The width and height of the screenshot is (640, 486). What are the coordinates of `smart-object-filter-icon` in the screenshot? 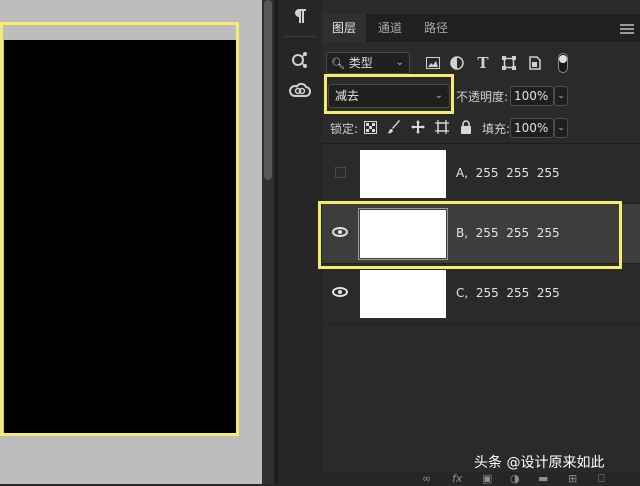 It's located at (535, 63).